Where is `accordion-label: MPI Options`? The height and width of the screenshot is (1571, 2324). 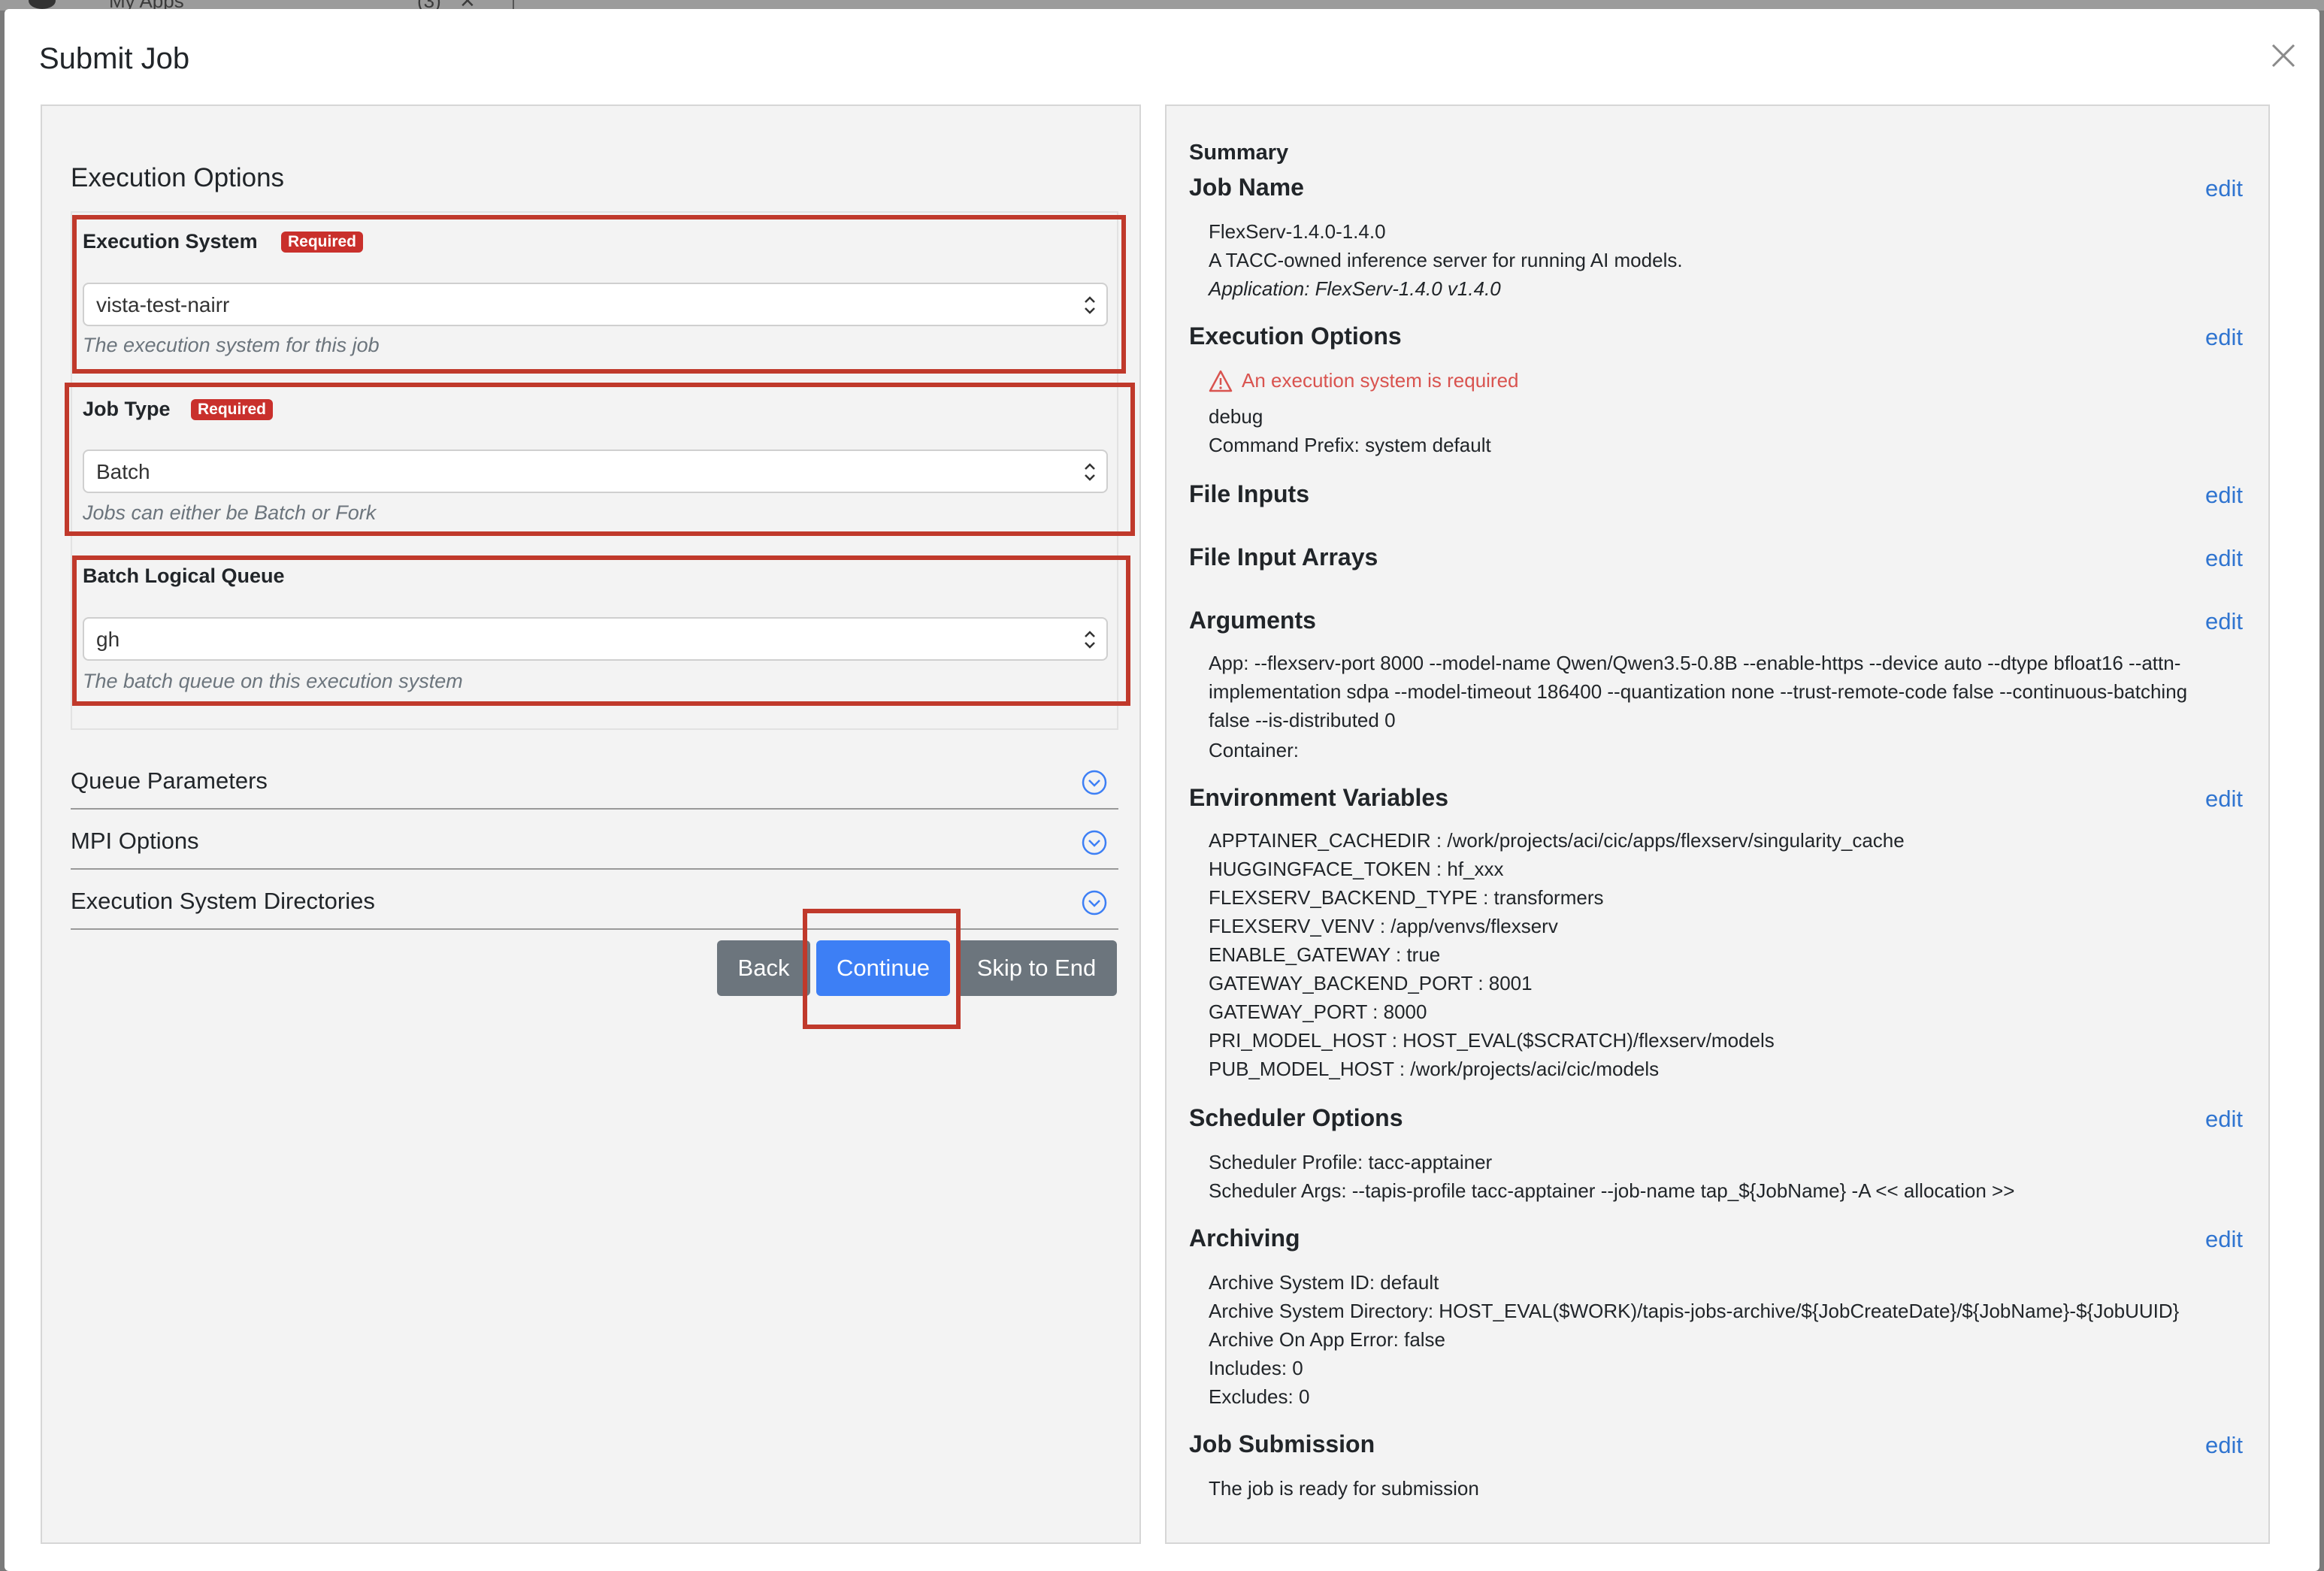
accordion-label: MPI Options is located at coordinates (135, 841).